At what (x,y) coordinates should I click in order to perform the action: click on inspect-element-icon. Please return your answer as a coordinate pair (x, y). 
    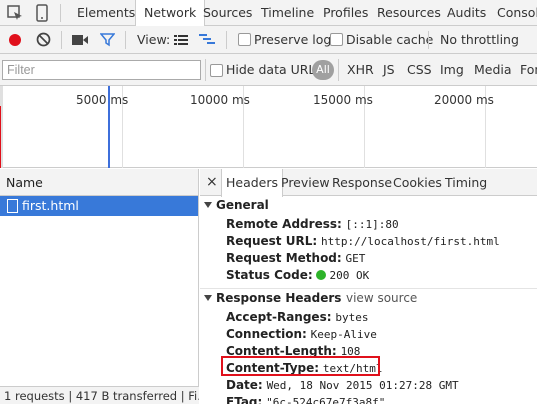
    Looking at the image, I should click on (15, 14).